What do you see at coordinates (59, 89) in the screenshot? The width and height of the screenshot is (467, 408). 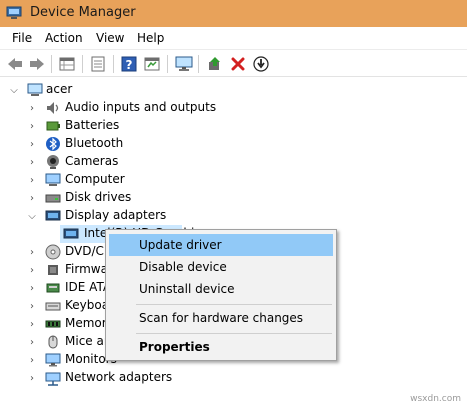 I see `tree-root-label: acer` at bounding box center [59, 89].